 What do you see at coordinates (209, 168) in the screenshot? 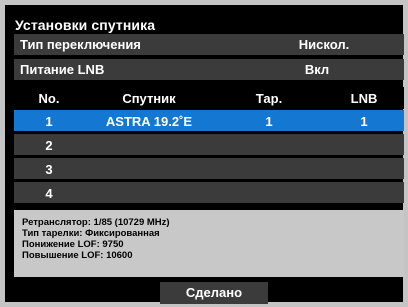
I see `table-row: 3` at bounding box center [209, 168].